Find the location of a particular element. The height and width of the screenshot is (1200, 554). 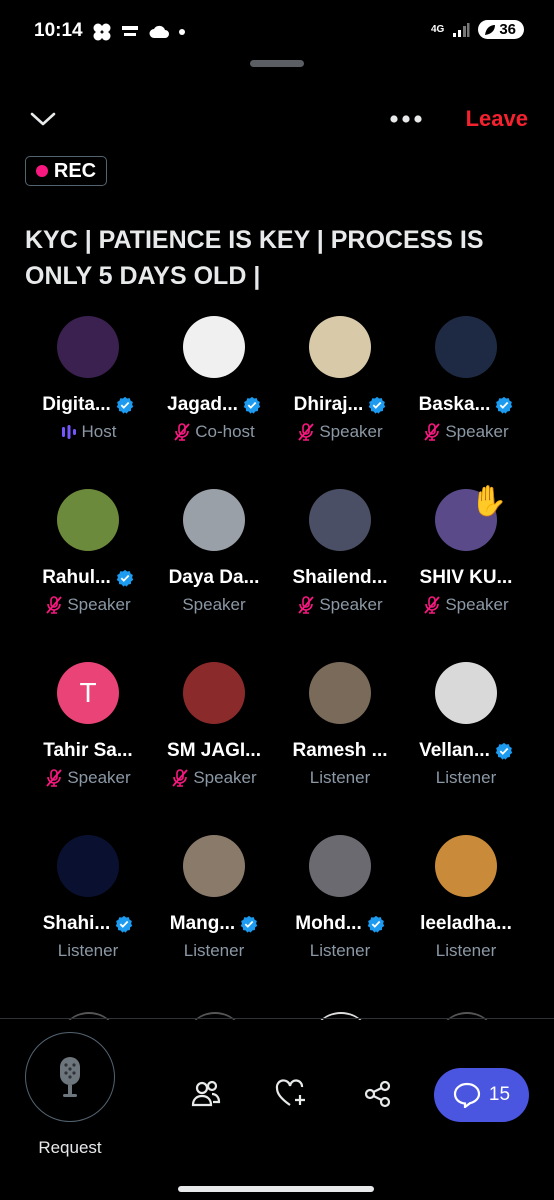

participant-card: Ramesh ... Listener is located at coordinates (340, 725).